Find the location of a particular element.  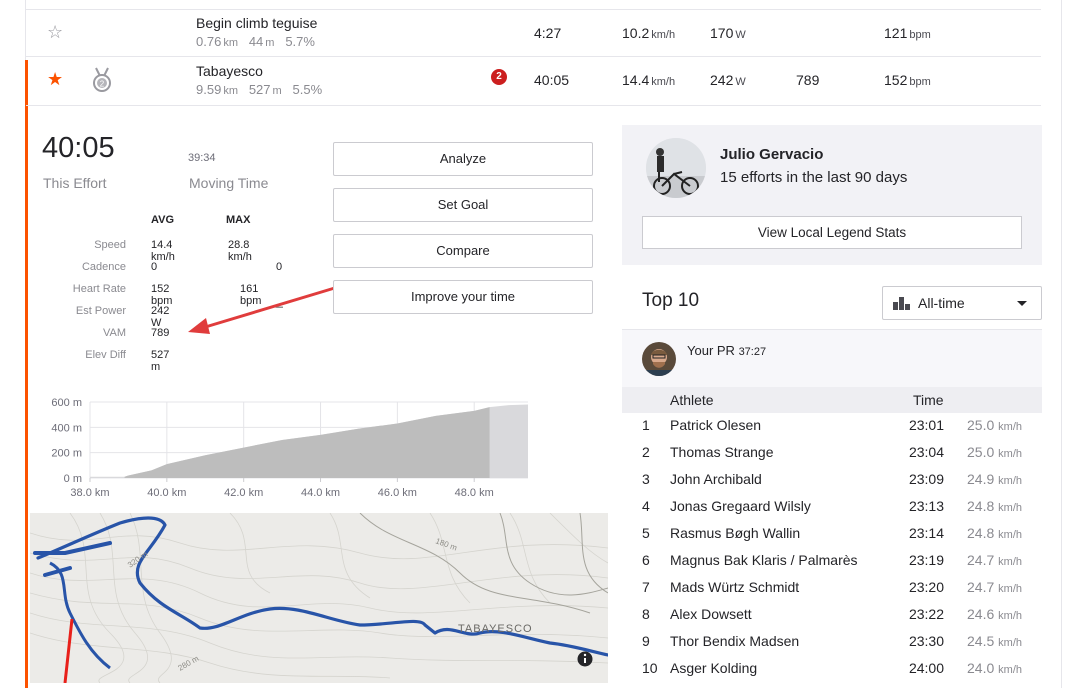

set-goal-button: Set Goal is located at coordinates (463, 205).